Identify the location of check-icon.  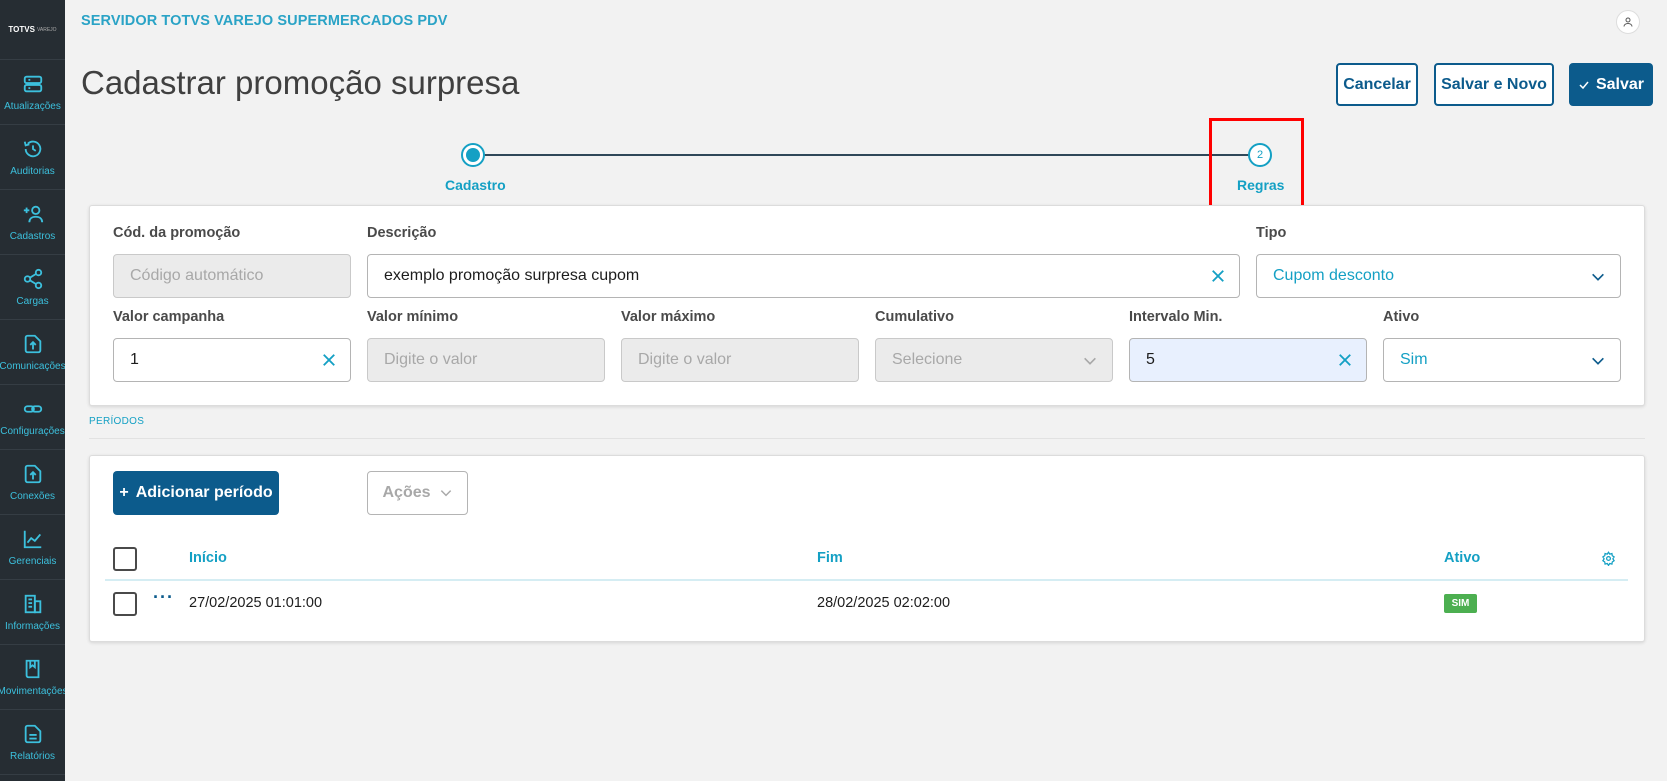
(1584, 85).